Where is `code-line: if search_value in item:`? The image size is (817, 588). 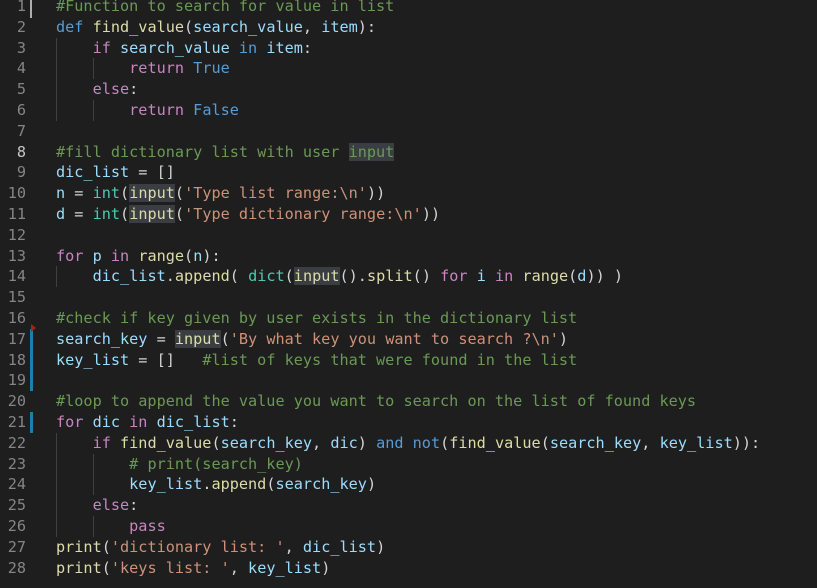 code-line: if search_value in item: is located at coordinates (184, 48).